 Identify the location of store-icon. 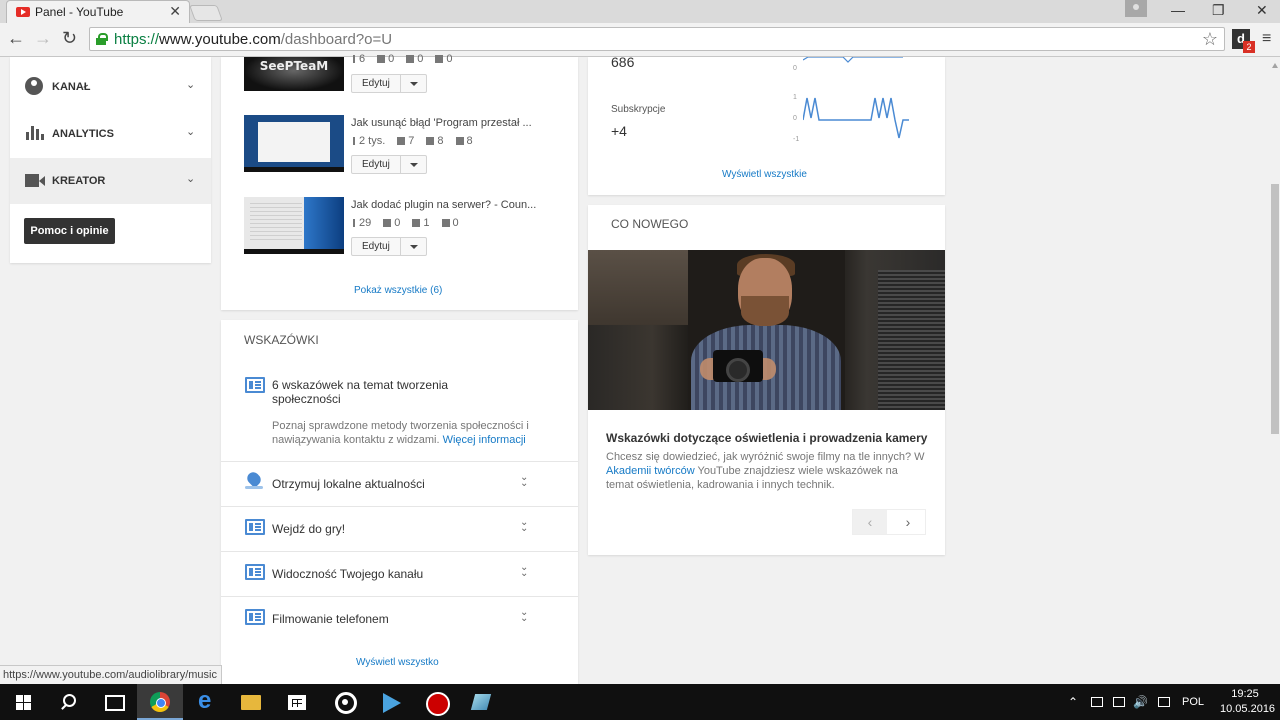
(297, 702).